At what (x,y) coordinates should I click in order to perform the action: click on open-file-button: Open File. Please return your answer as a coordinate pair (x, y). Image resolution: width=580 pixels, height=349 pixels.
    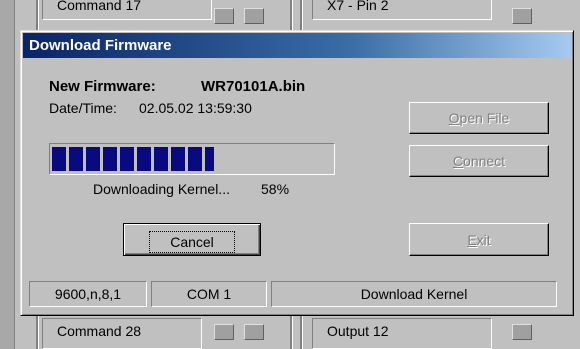
    Looking at the image, I should click on (479, 118).